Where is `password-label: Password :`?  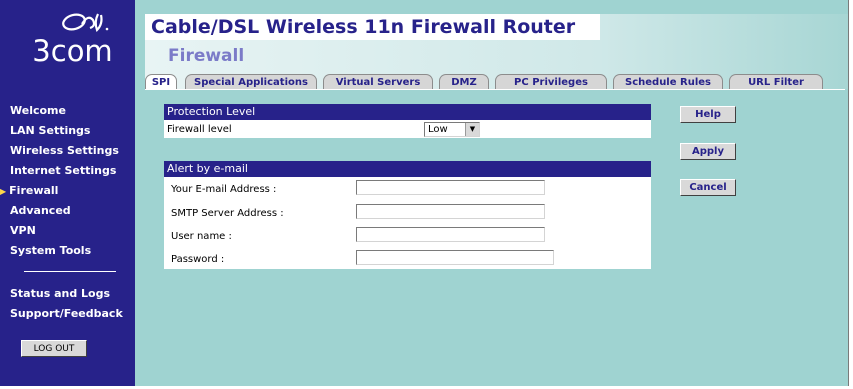 password-label: Password : is located at coordinates (198, 259).